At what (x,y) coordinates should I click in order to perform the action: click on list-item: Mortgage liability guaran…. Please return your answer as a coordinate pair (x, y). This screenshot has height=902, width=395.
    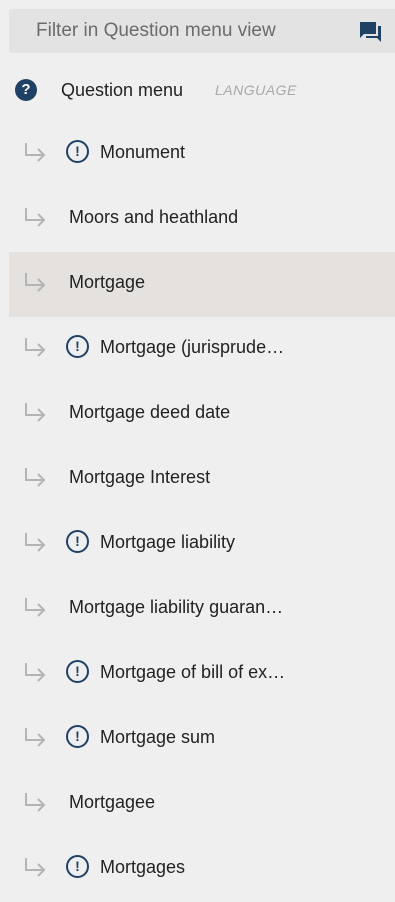
    Looking at the image, I should click on (202, 609).